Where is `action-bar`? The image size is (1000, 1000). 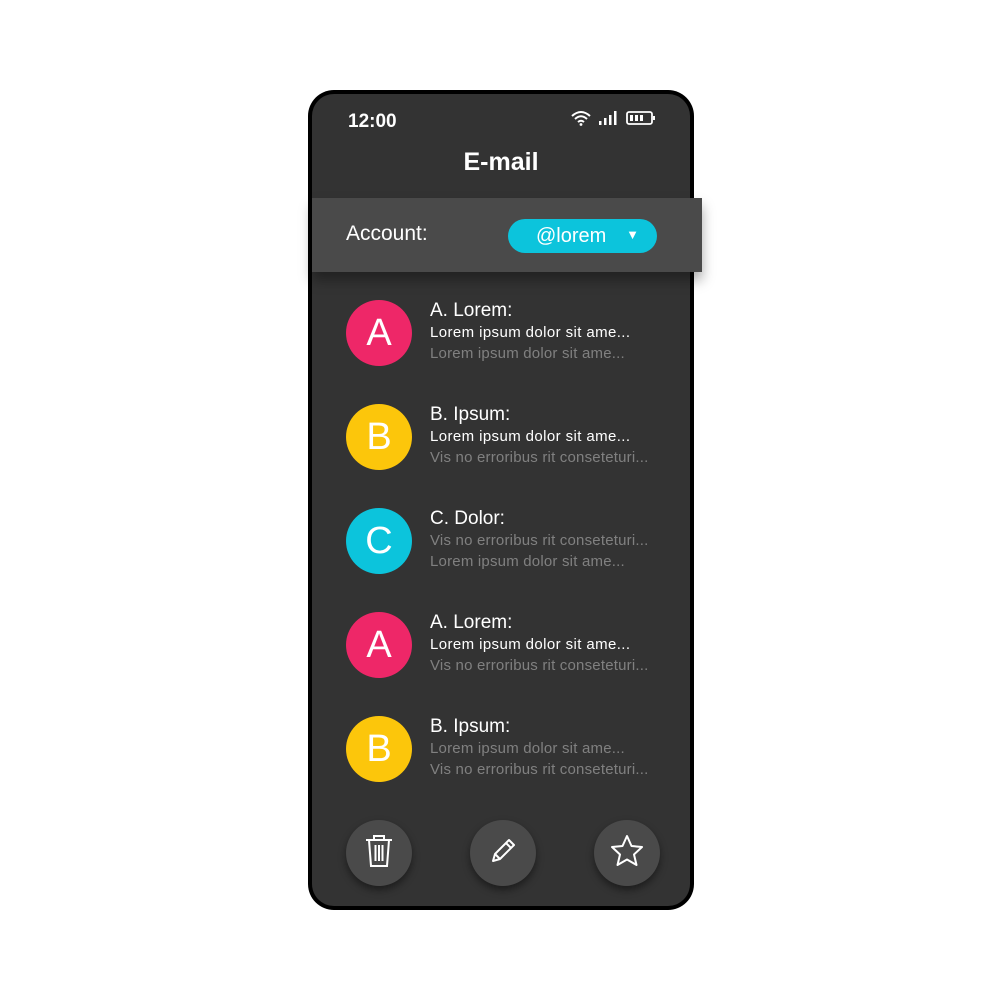
action-bar is located at coordinates (501, 855).